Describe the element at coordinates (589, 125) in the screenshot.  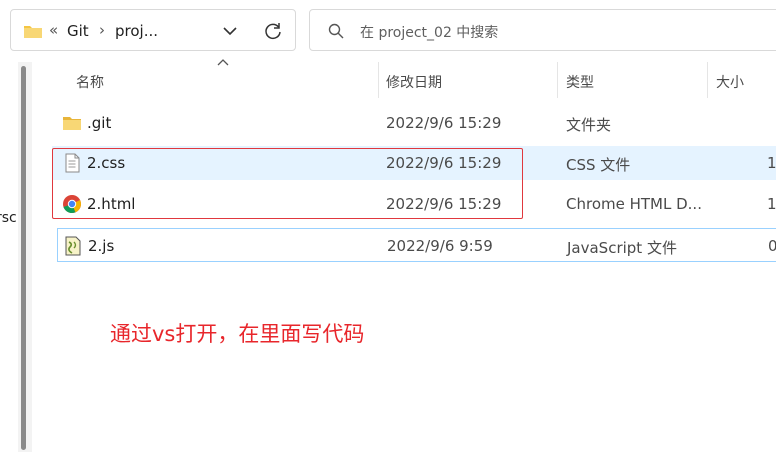
I see `file-type: 文件夹` at that location.